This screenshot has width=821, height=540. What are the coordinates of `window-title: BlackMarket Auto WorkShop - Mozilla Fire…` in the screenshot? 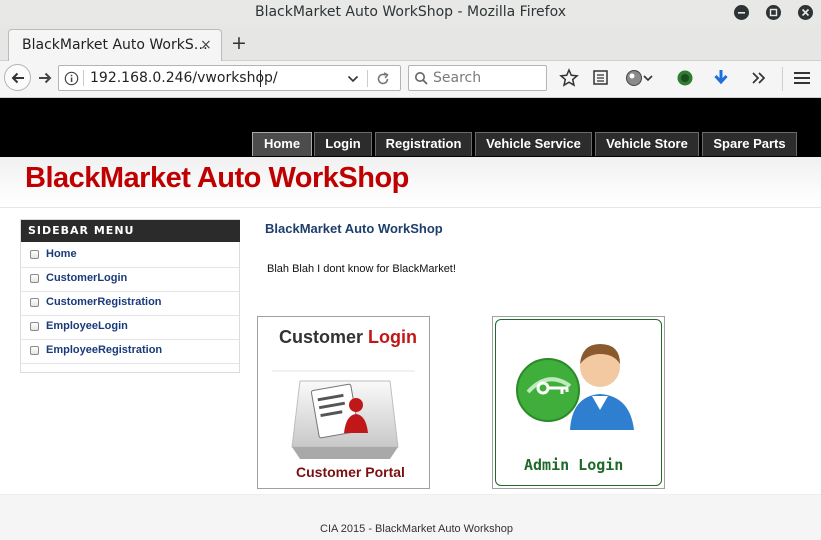 It's located at (410, 12).